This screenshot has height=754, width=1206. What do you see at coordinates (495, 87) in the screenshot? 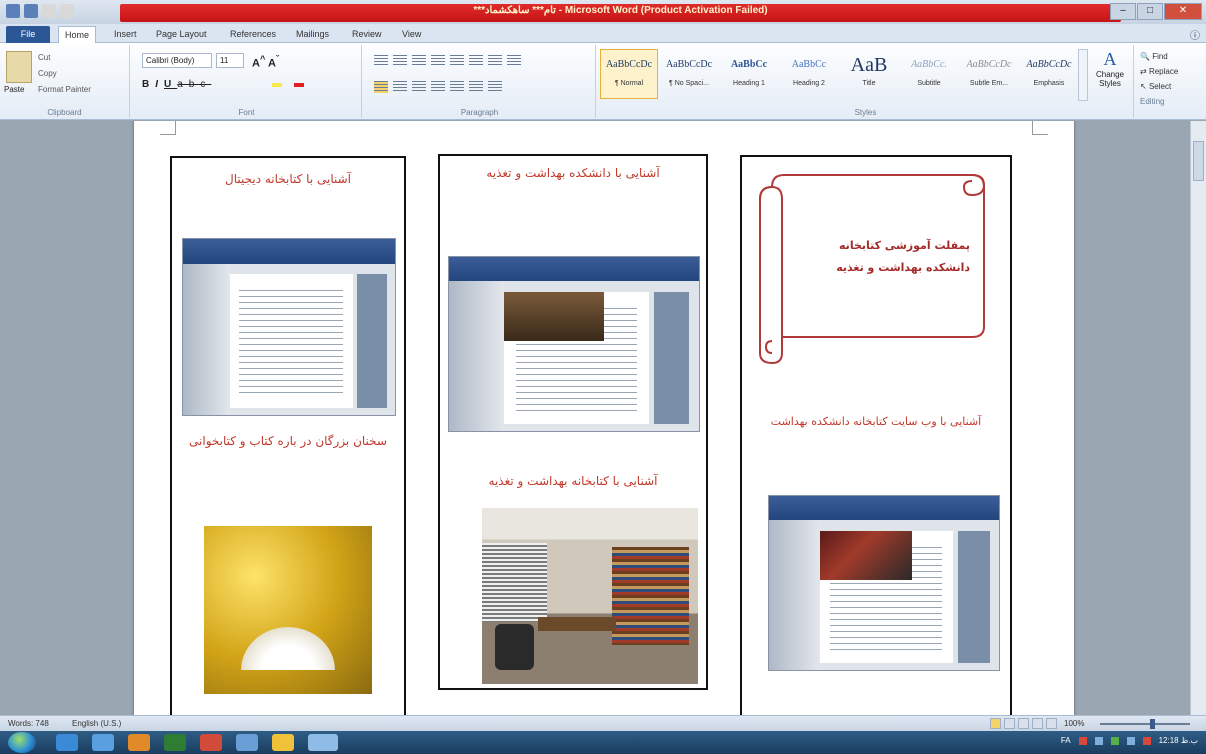
I see `borders-icon` at bounding box center [495, 87].